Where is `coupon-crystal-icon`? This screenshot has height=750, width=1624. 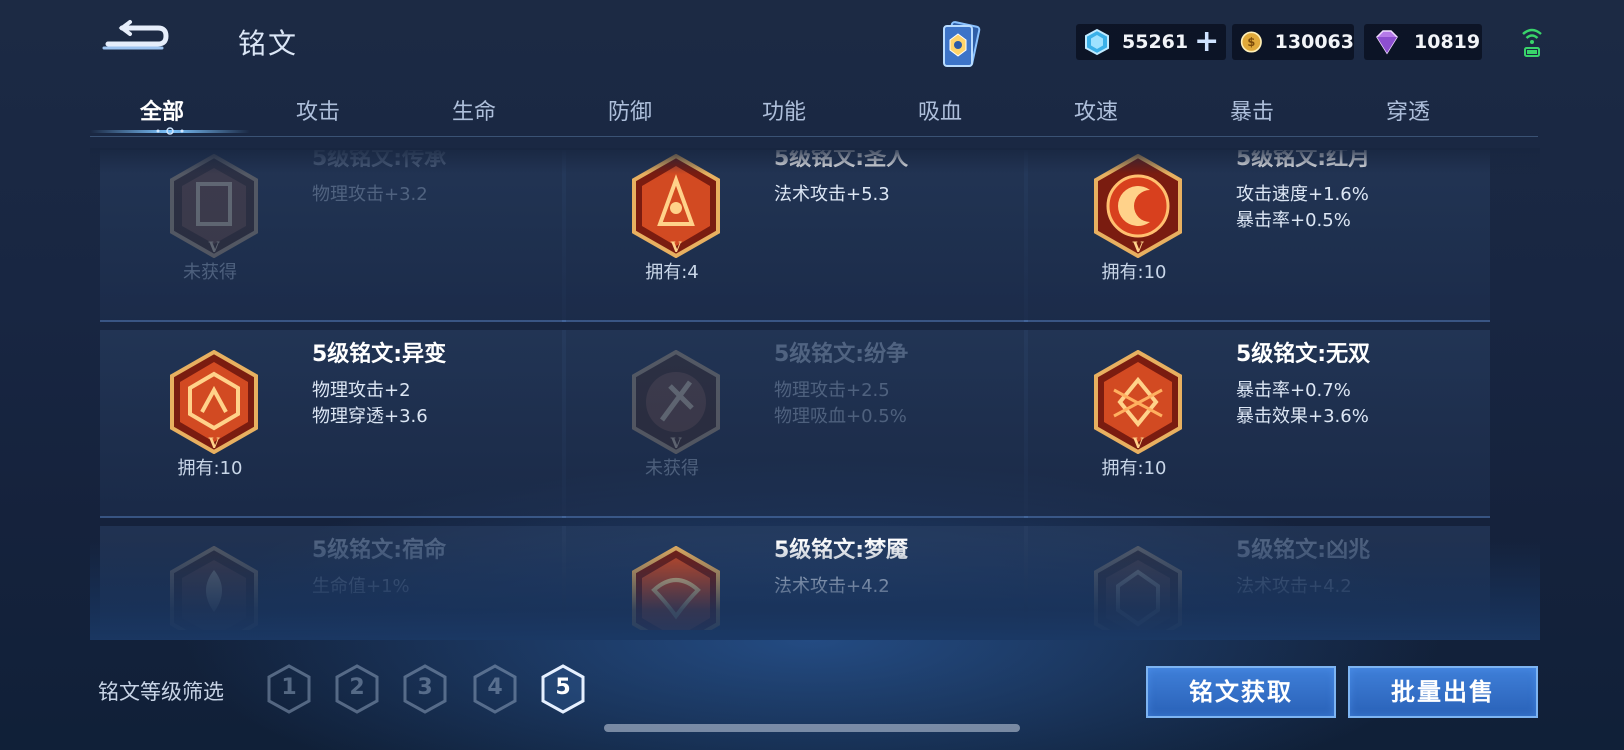
coupon-crystal-icon is located at coordinates (1097, 42).